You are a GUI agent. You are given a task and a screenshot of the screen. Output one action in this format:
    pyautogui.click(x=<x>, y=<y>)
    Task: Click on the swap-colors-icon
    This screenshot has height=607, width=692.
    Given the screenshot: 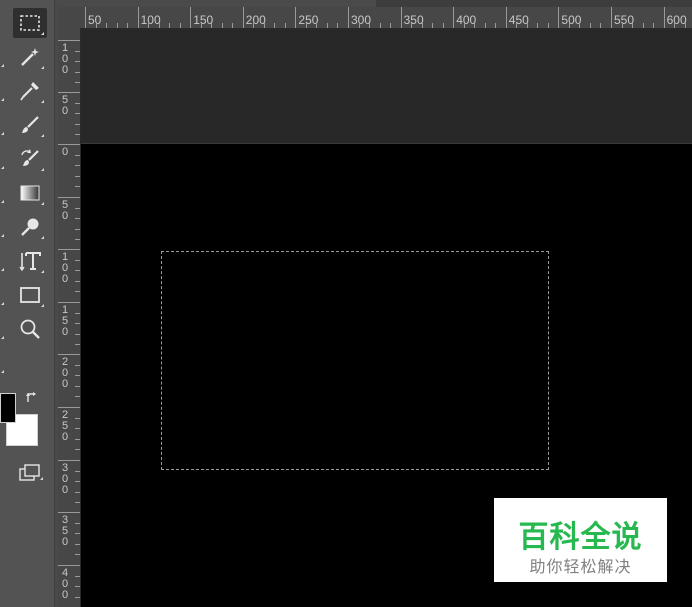 What is the action you would take?
    pyautogui.click(x=32, y=397)
    